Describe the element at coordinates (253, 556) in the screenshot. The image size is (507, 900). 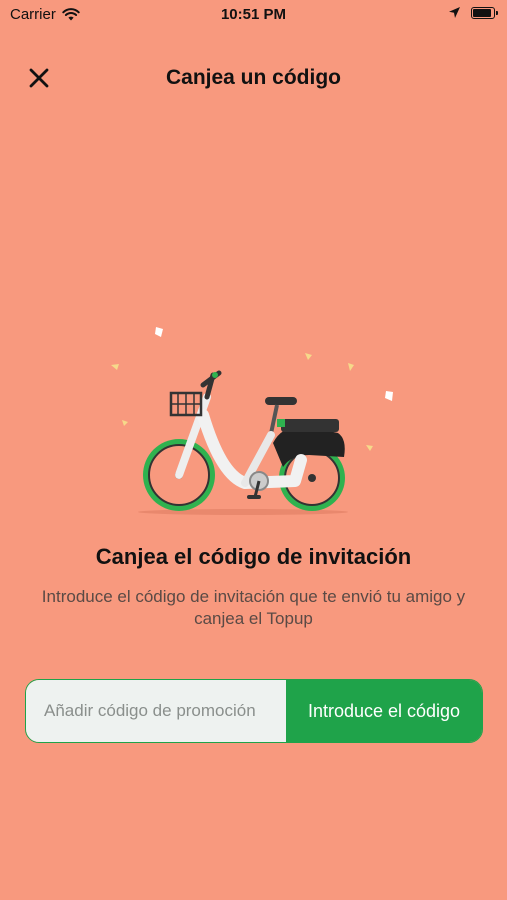
I see `headline: Canjea el código de invitación` at that location.